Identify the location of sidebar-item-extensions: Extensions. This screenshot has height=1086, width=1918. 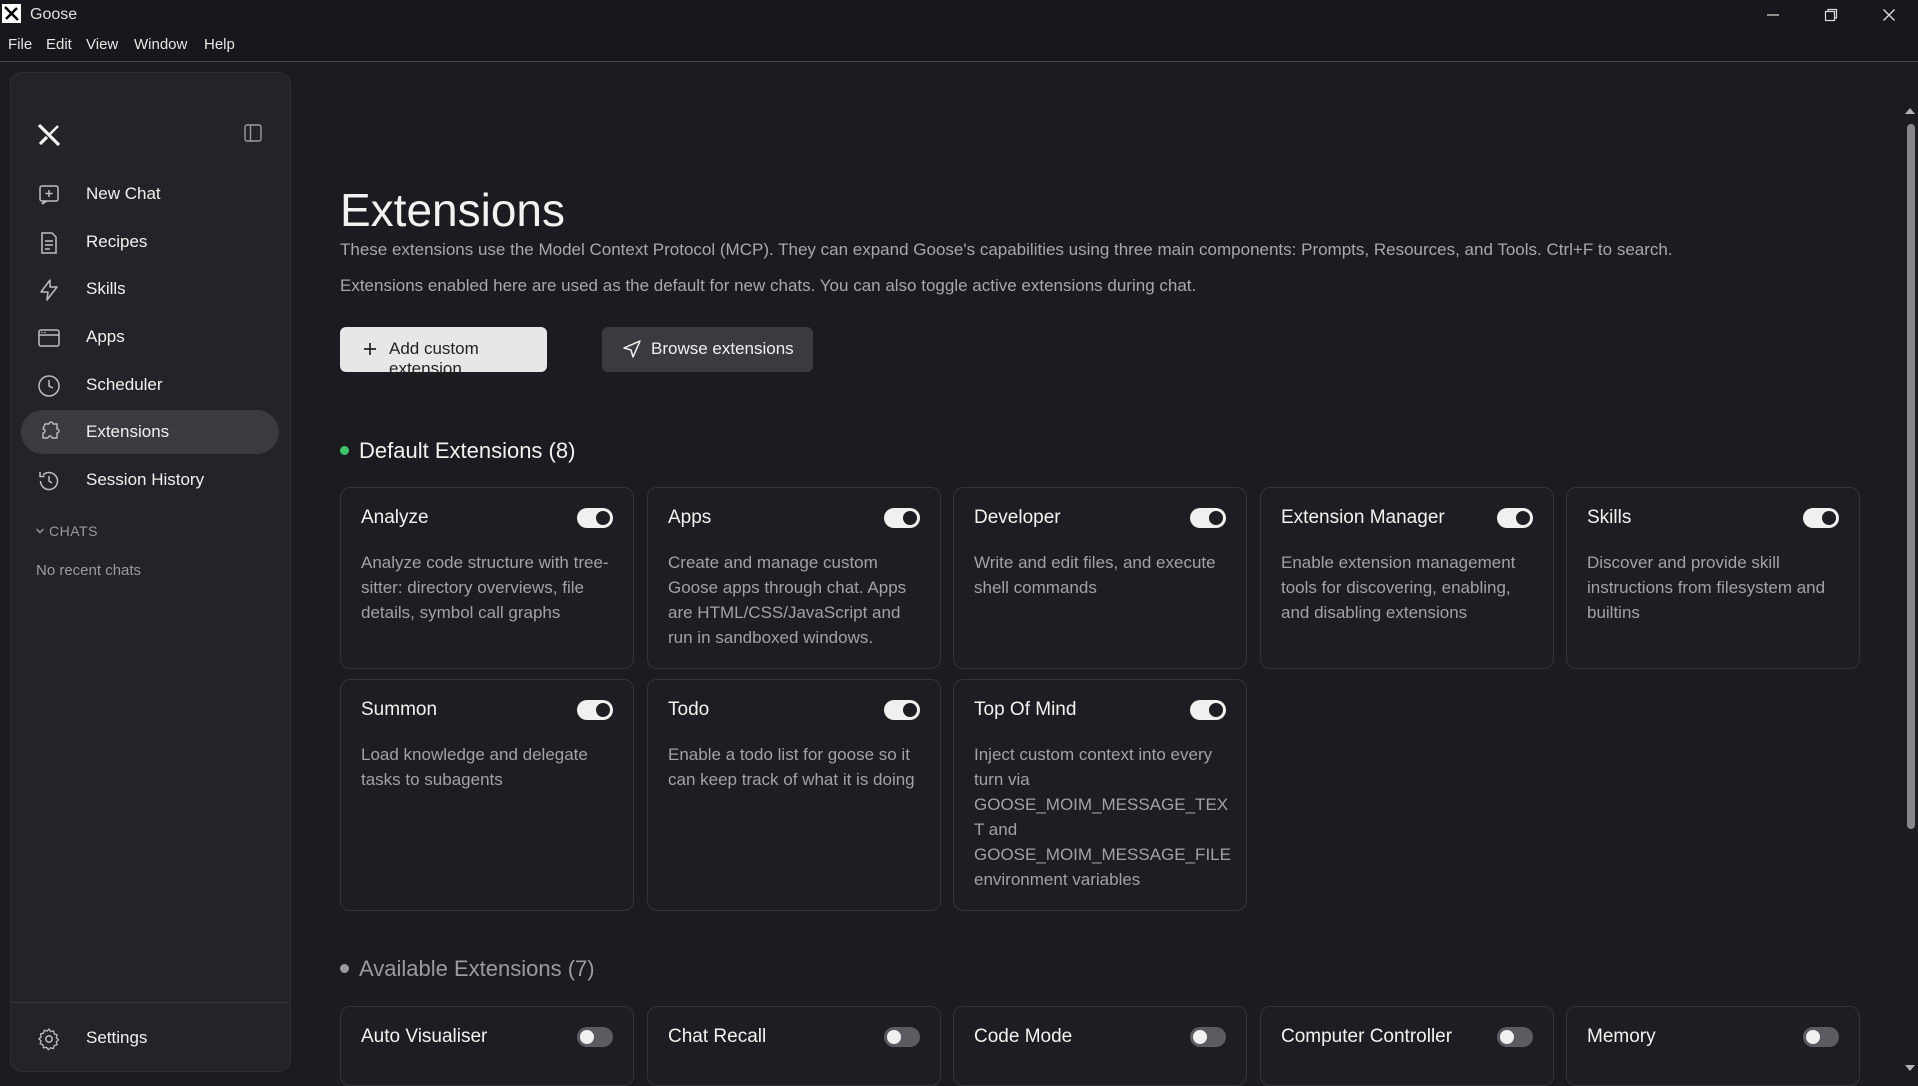
(150, 432).